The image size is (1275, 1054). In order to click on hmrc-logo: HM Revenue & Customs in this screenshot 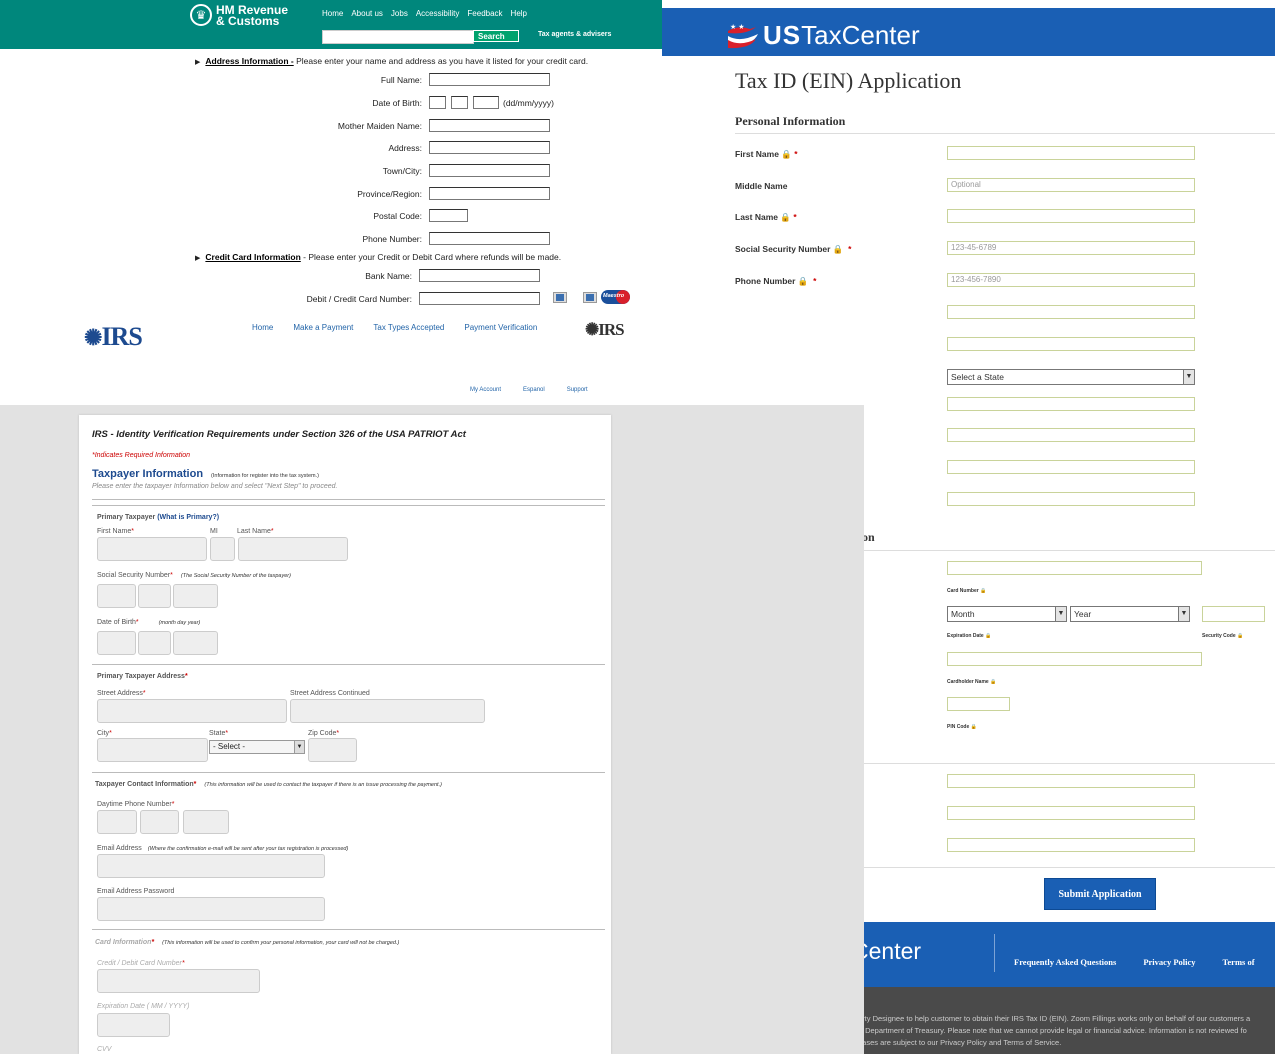, I will do `click(256, 15)`.